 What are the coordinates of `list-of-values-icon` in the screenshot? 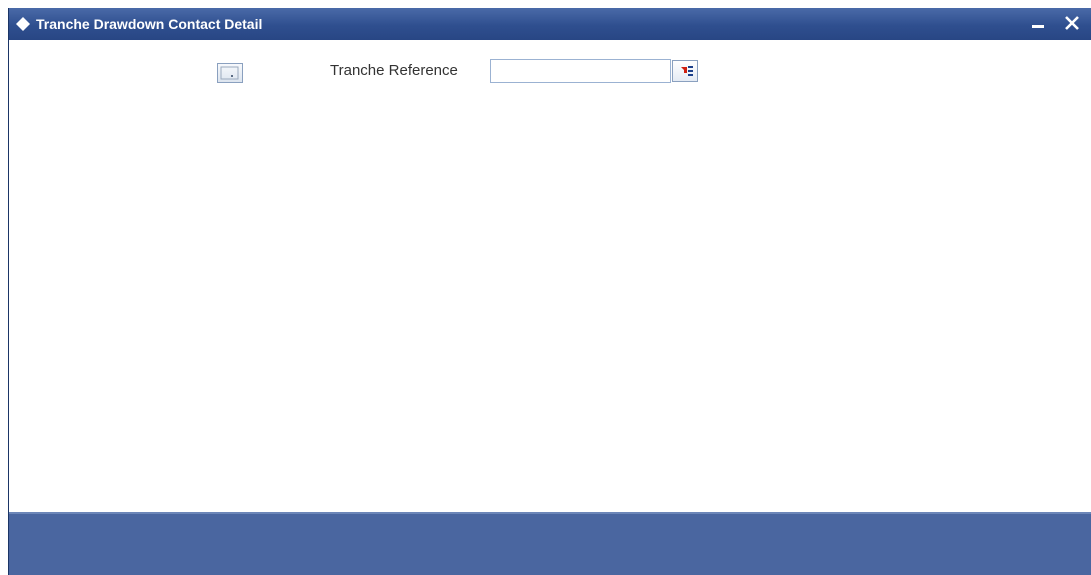 It's located at (685, 71).